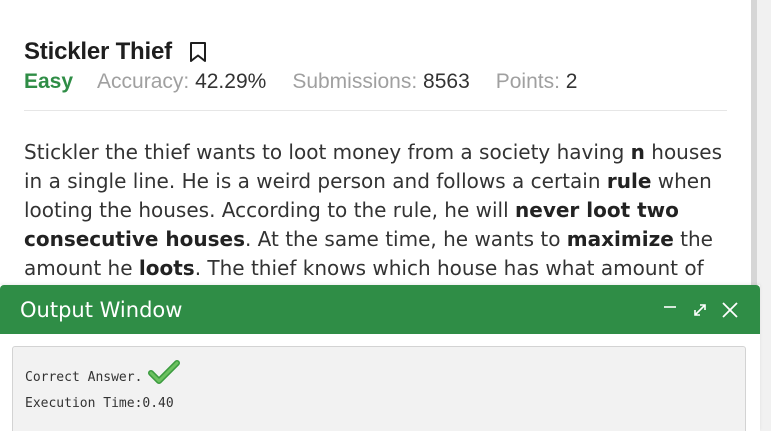 The width and height of the screenshot is (771, 431). I want to click on desc-bold-loots: loots, so click(166, 268).